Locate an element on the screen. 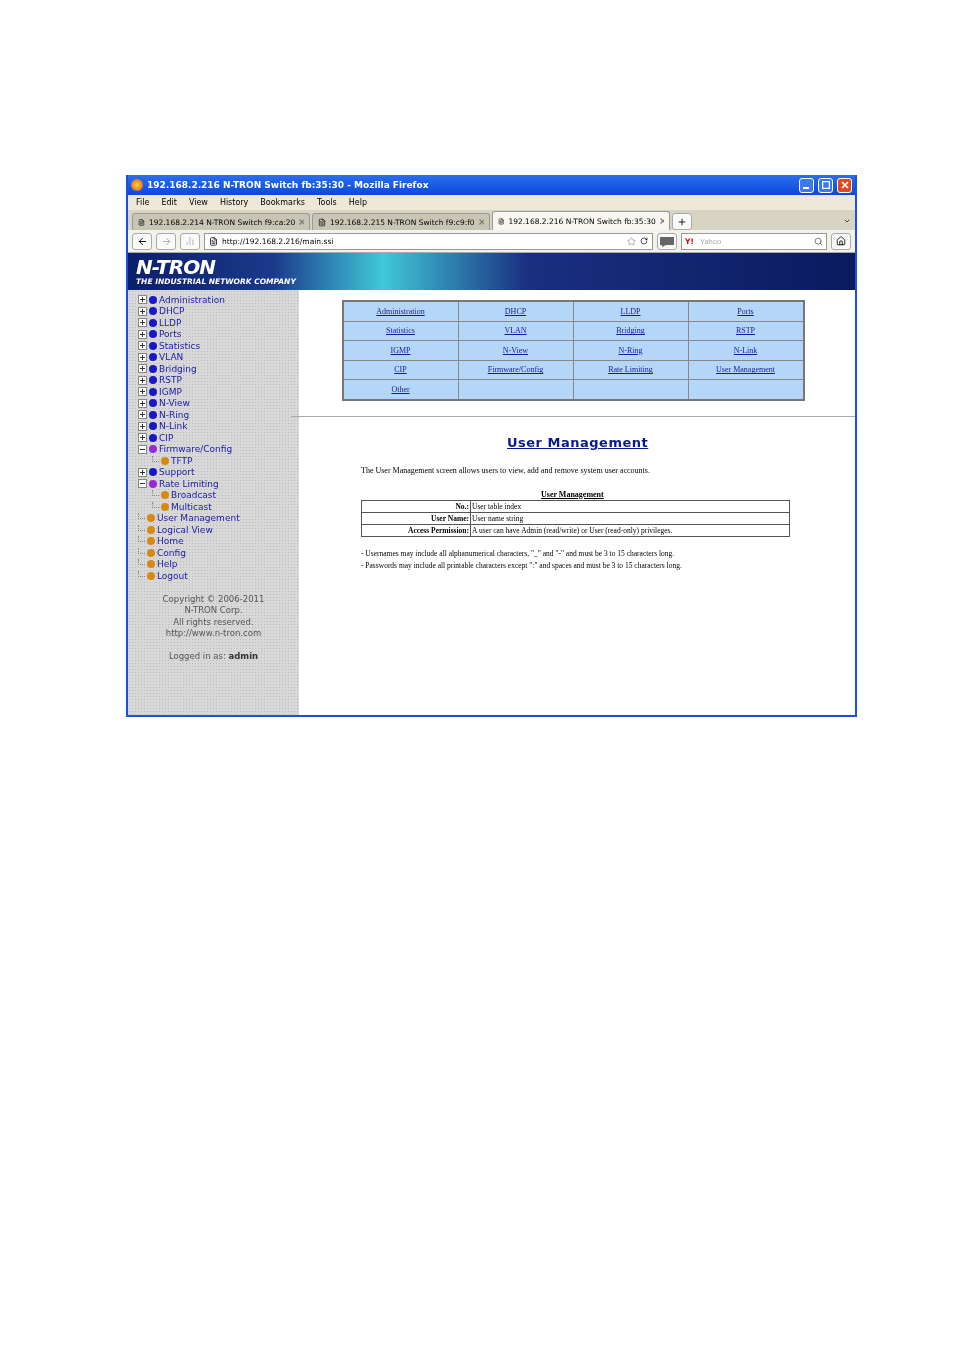 The height and width of the screenshot is (1351, 954). sidebar-item: Logical View is located at coordinates (185, 529).